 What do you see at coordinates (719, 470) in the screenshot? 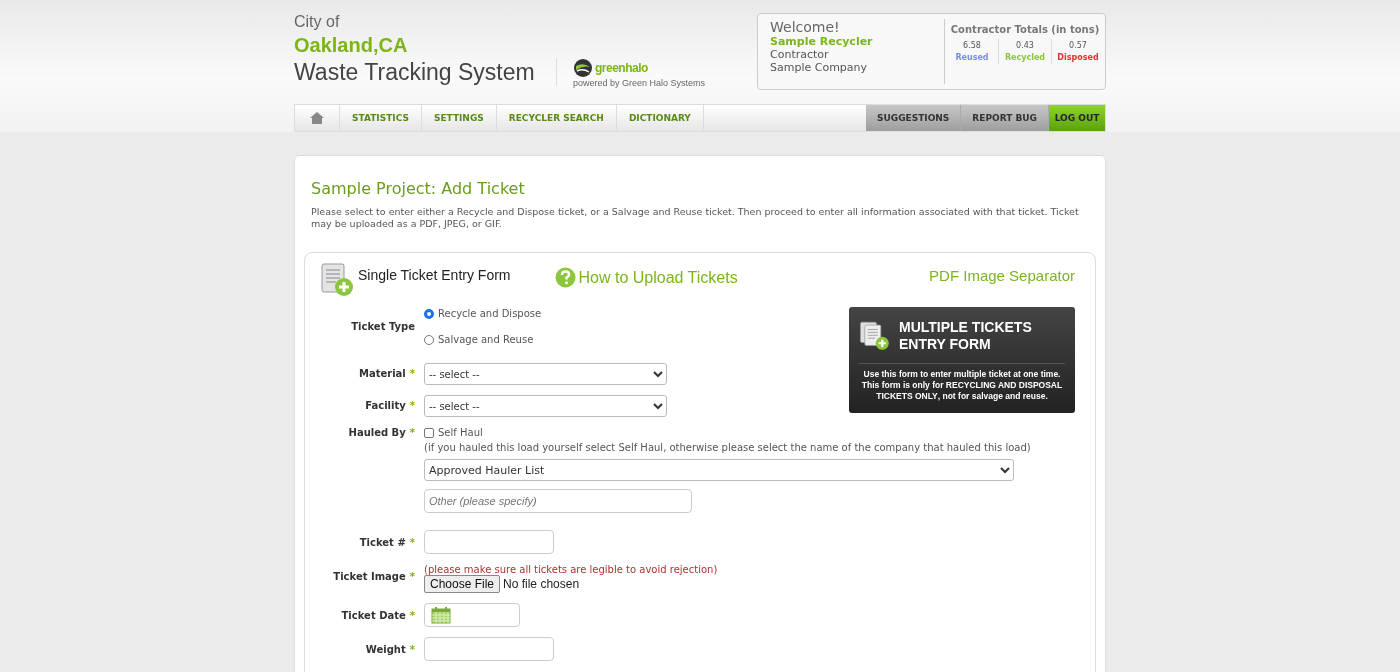
I see `hauler-select: Approved Hauler List` at bounding box center [719, 470].